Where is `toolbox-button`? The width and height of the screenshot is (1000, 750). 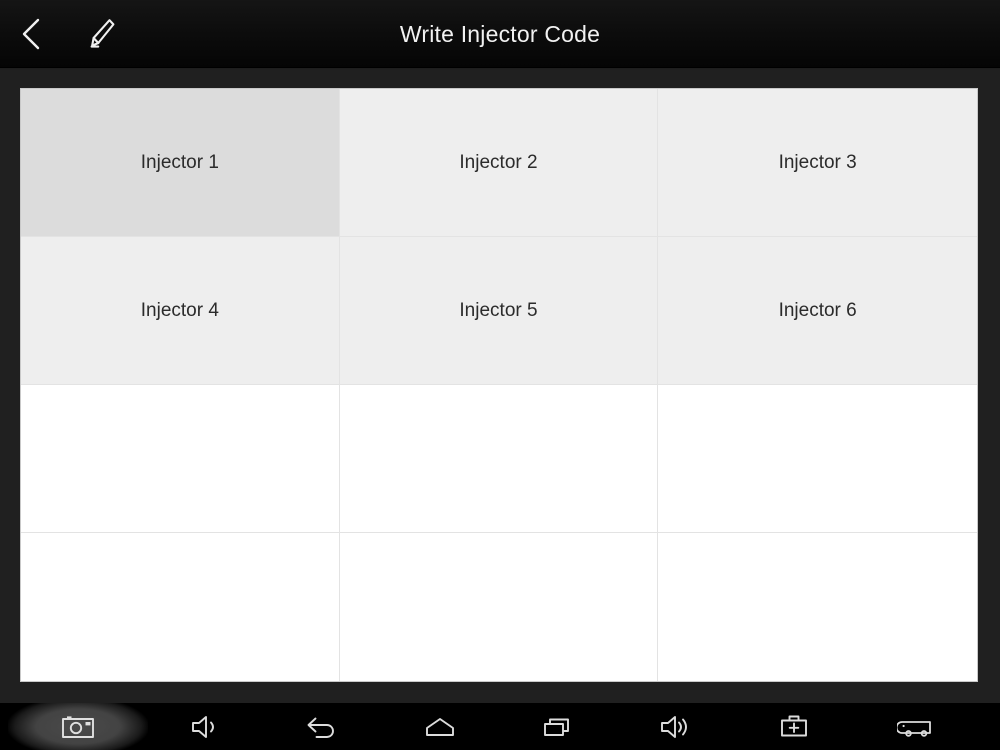
toolbox-button is located at coordinates (794, 726).